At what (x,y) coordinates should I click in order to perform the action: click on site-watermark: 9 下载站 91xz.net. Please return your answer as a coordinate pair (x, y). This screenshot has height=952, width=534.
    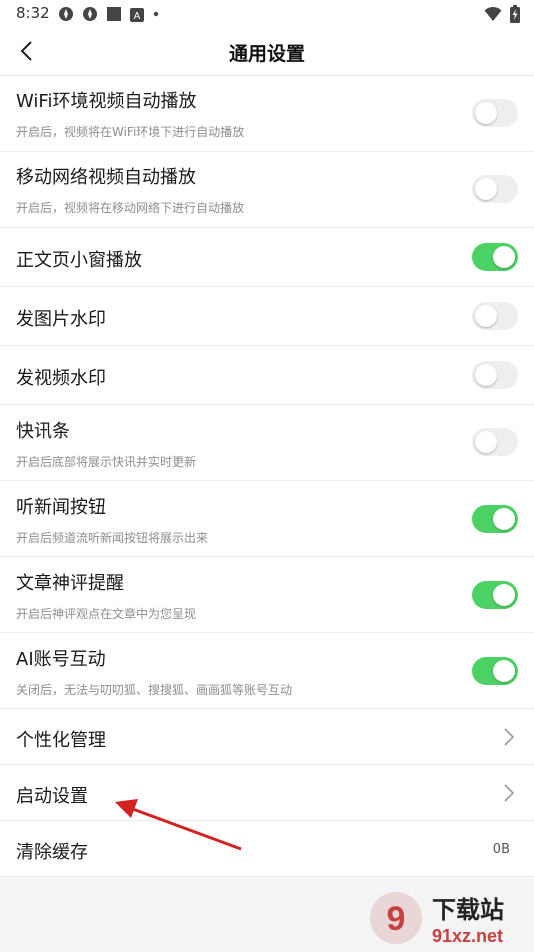
    Looking at the image, I should click on (445, 918).